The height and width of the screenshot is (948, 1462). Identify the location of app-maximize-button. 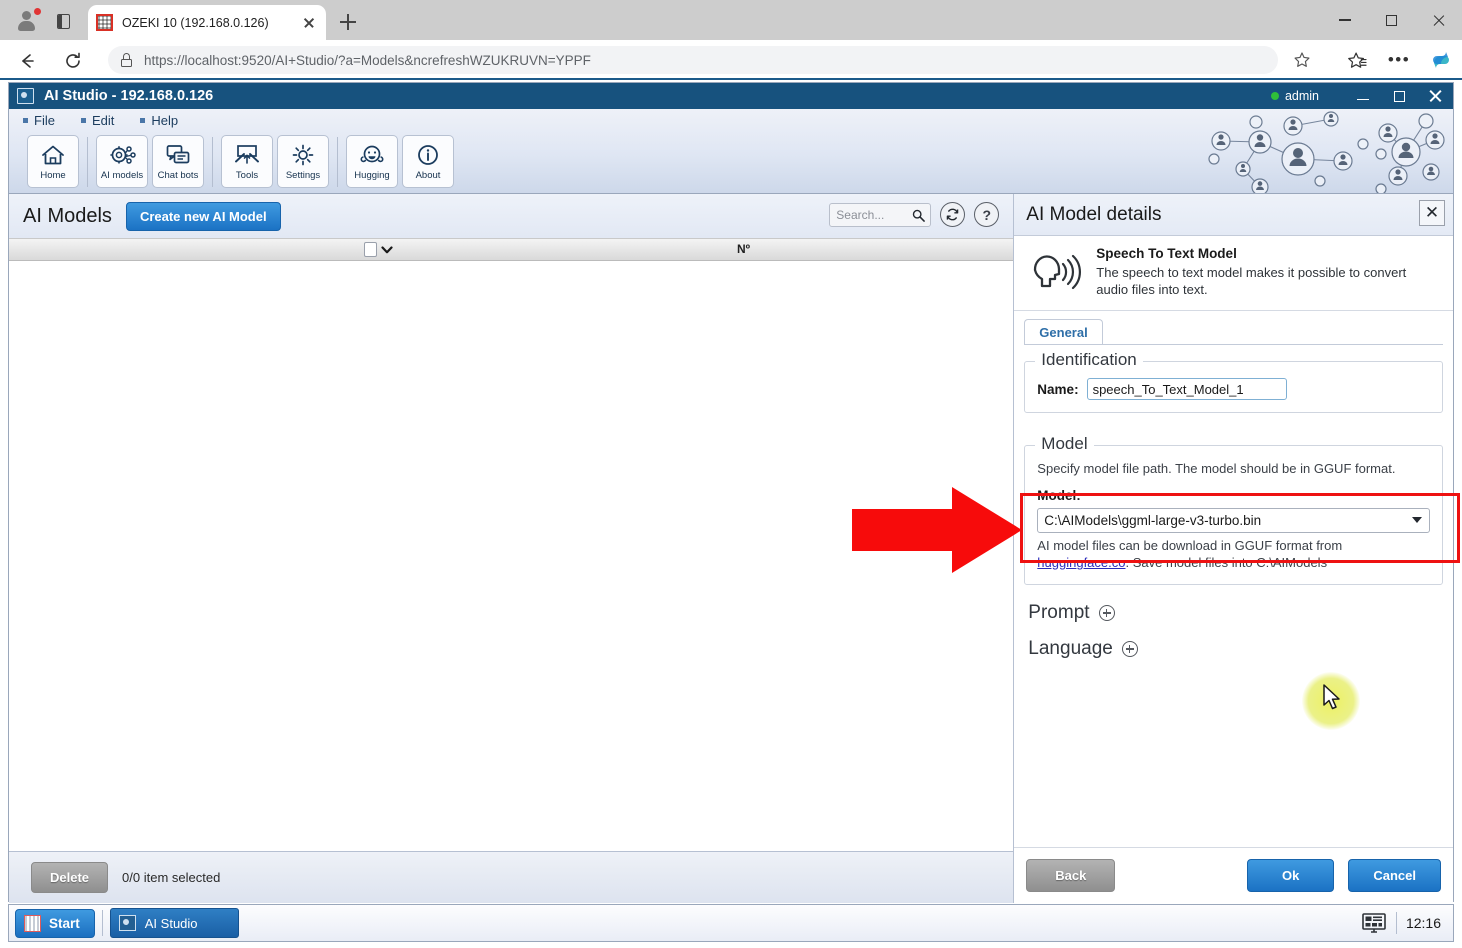
(1399, 96).